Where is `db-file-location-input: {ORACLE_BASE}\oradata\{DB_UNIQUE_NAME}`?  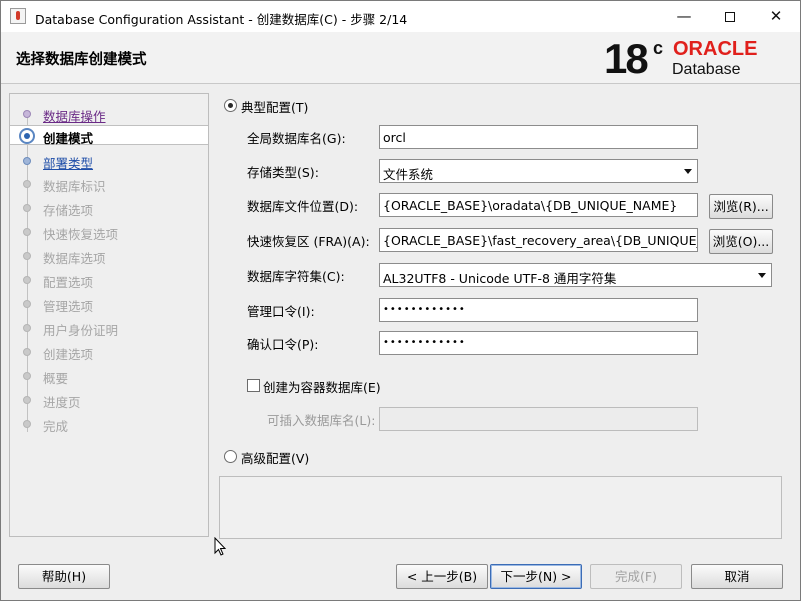 db-file-location-input: {ORACLE_BASE}\oradata\{DB_UNIQUE_NAME} is located at coordinates (538, 205).